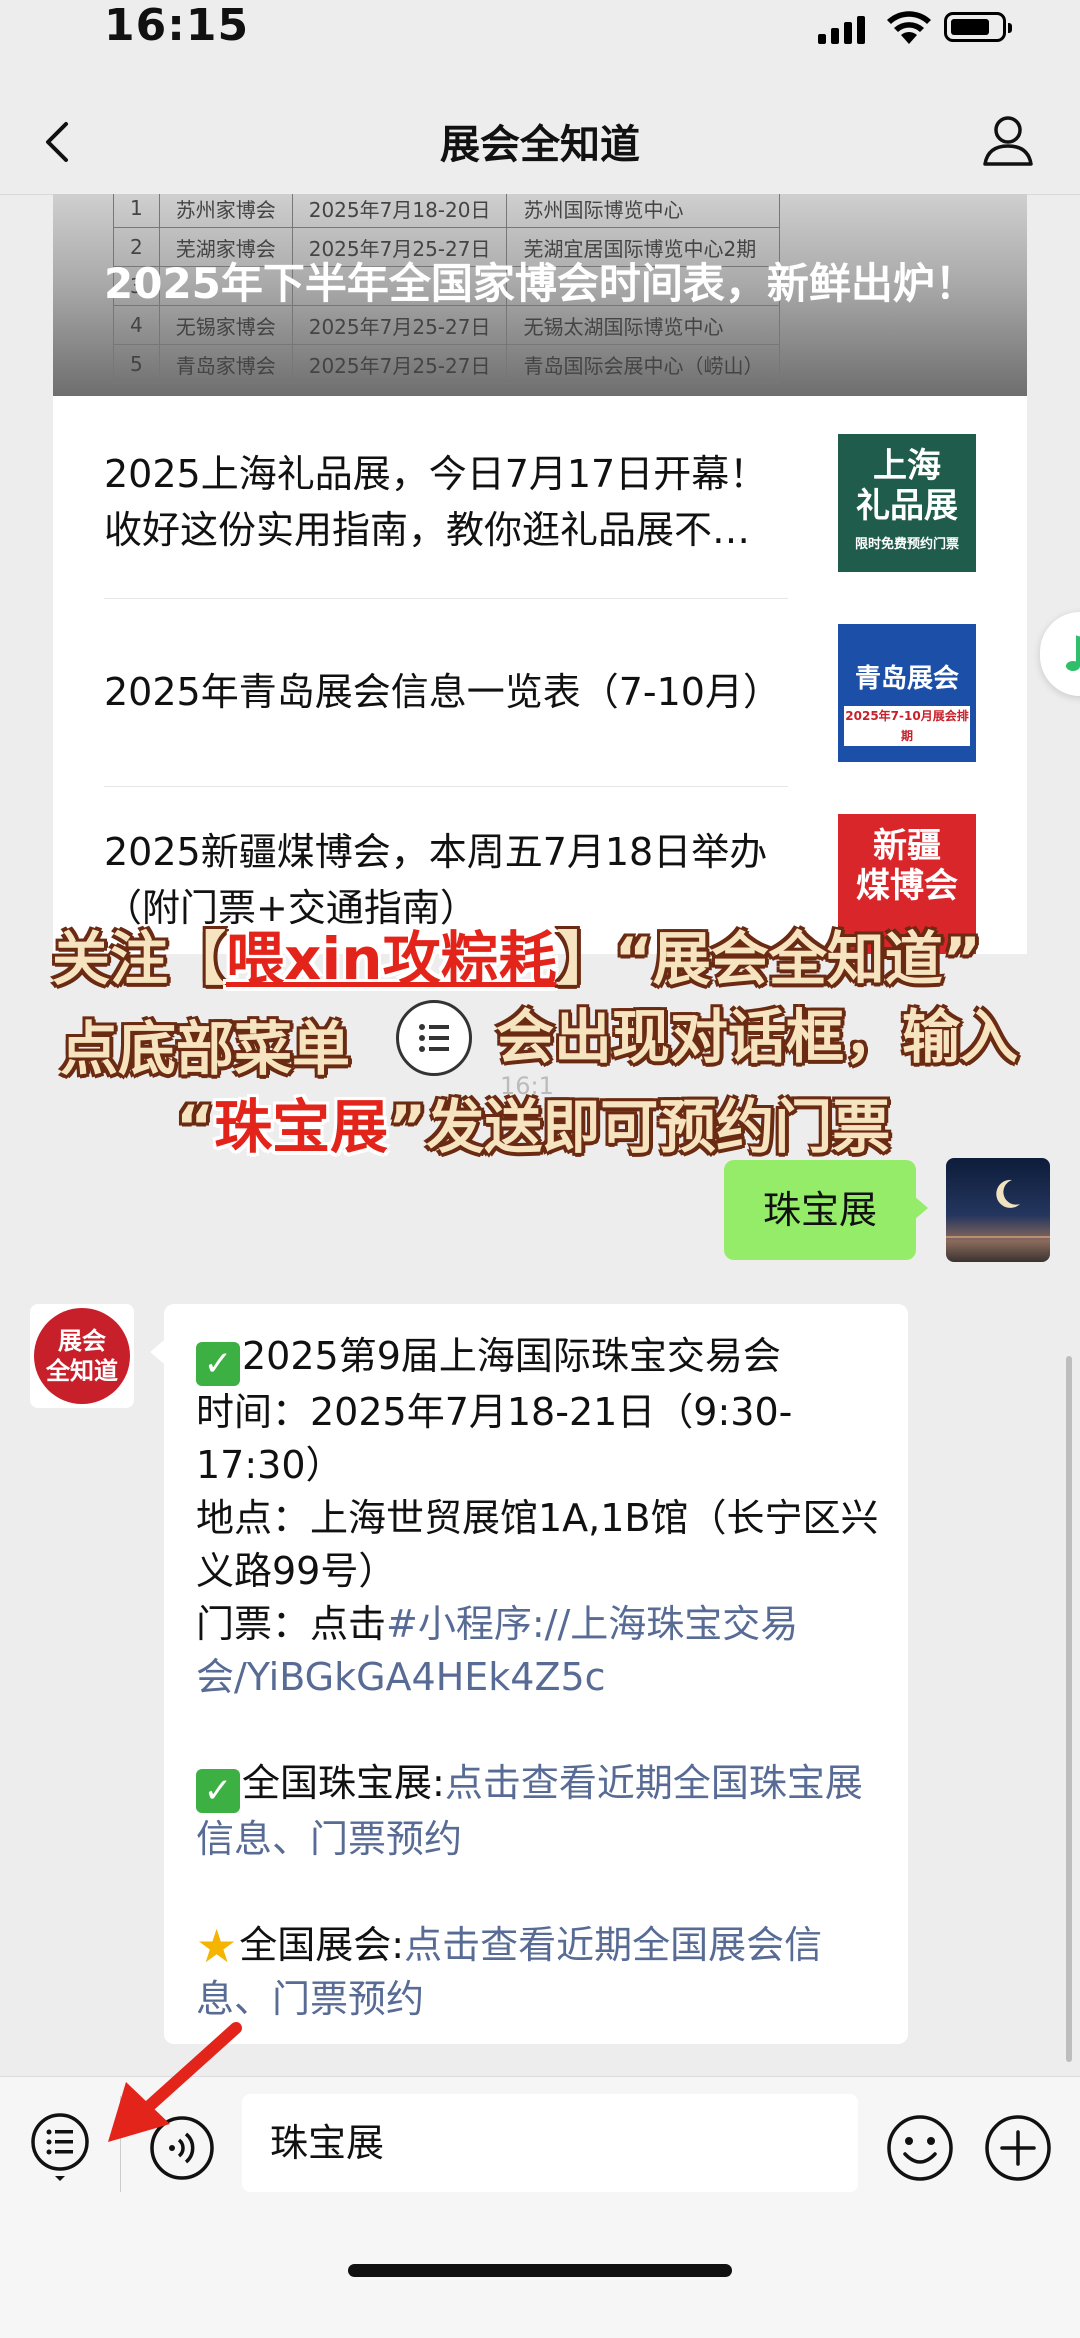 The image size is (1080, 2338). Describe the element at coordinates (1073, 653) in the screenshot. I see `music-note-icon` at that location.